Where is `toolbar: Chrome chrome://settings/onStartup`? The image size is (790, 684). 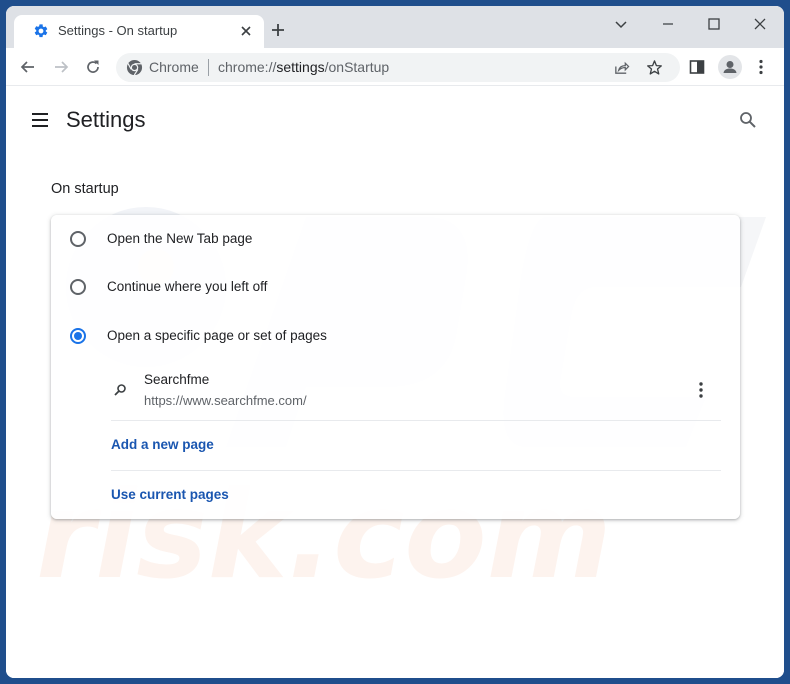 toolbar: Chrome chrome://settings/onStartup is located at coordinates (395, 67).